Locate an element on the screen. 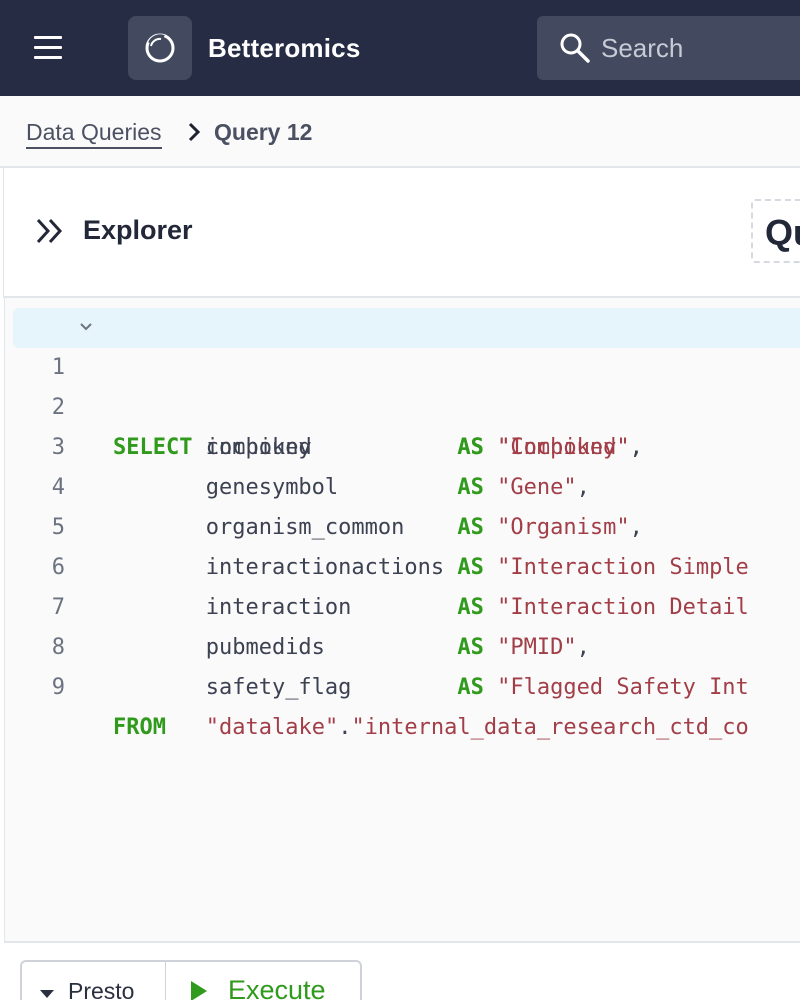 The image size is (800, 1000). logo-ring-icon is located at coordinates (160, 48).